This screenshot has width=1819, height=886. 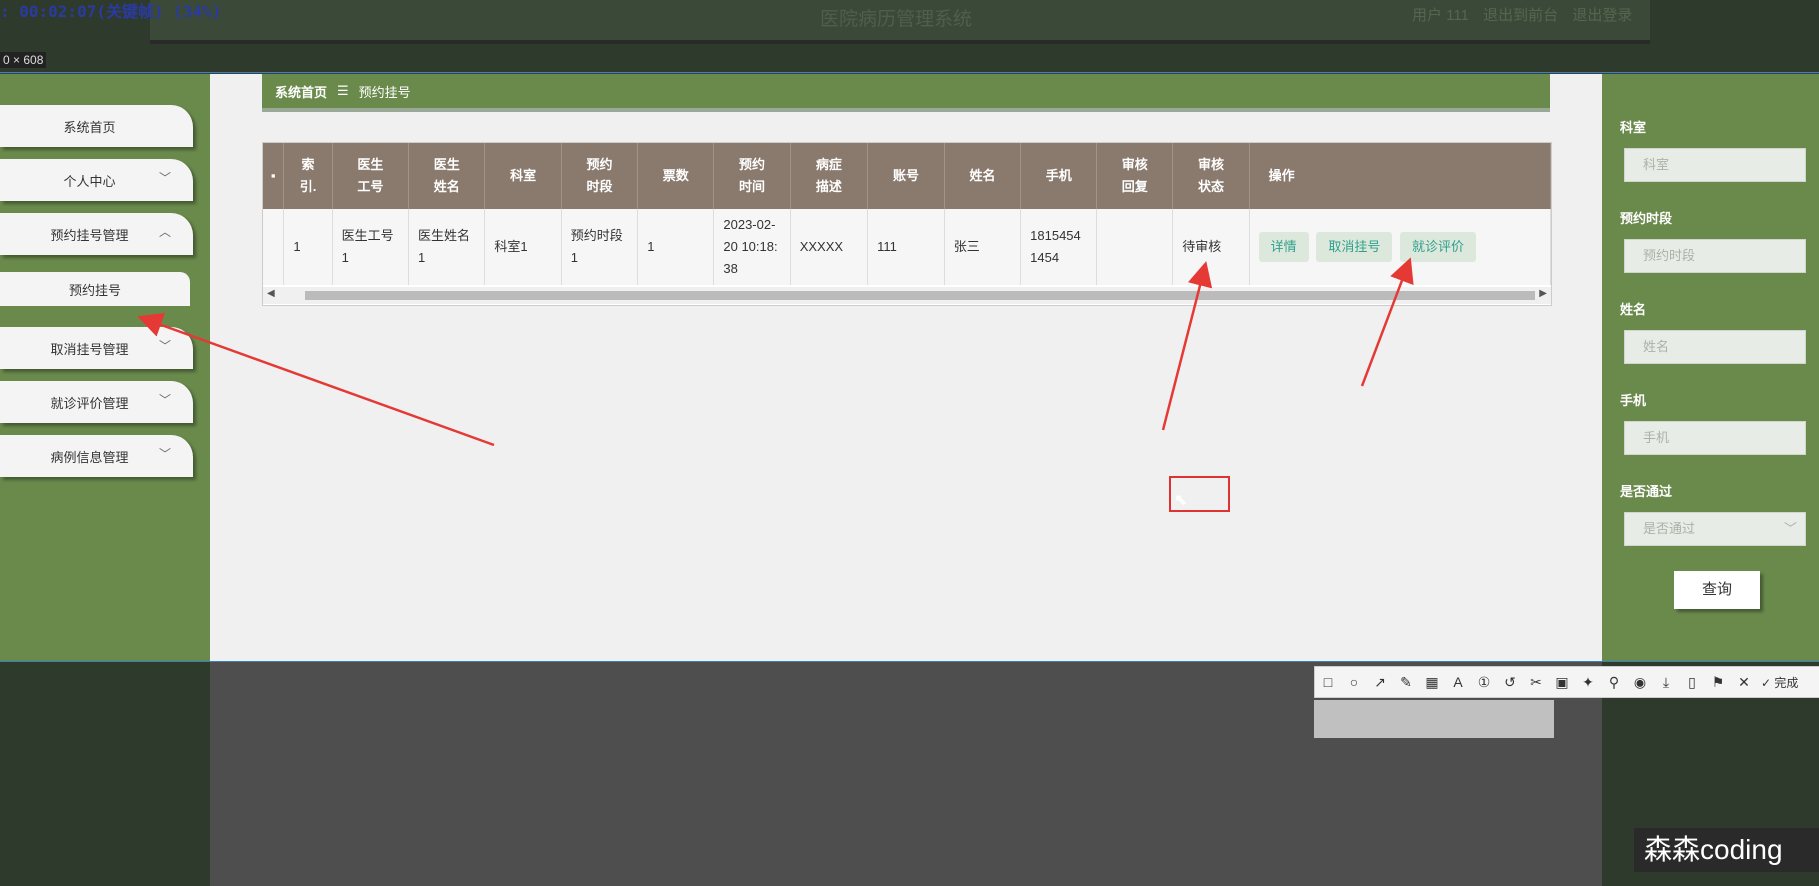 What do you see at coordinates (316, 380) in the screenshot?
I see `annotation-arrow-sidebar` at bounding box center [316, 380].